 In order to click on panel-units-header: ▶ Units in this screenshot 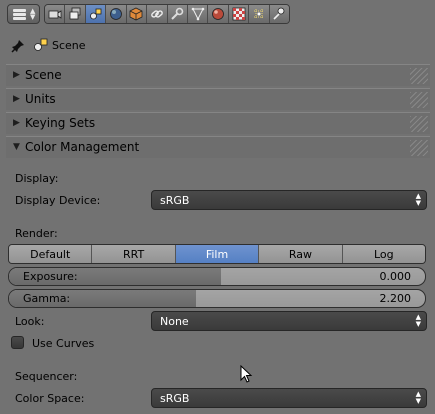, I will do `click(218, 99)`.